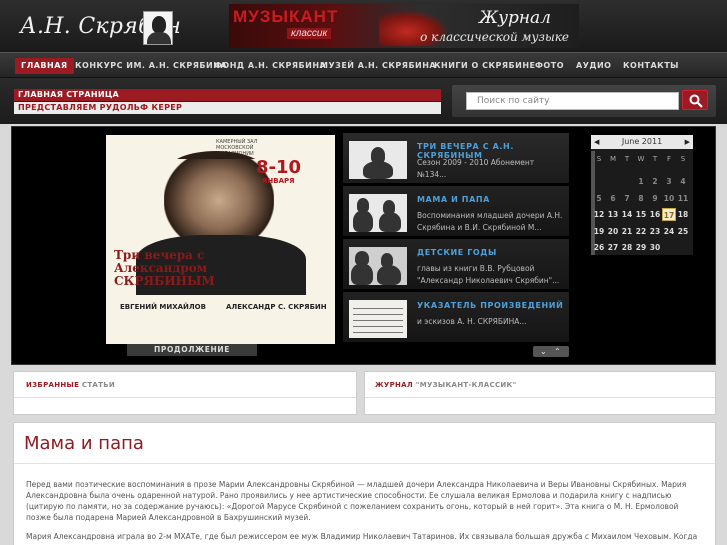 This screenshot has width=727, height=545. I want to click on search-input, so click(572, 101).